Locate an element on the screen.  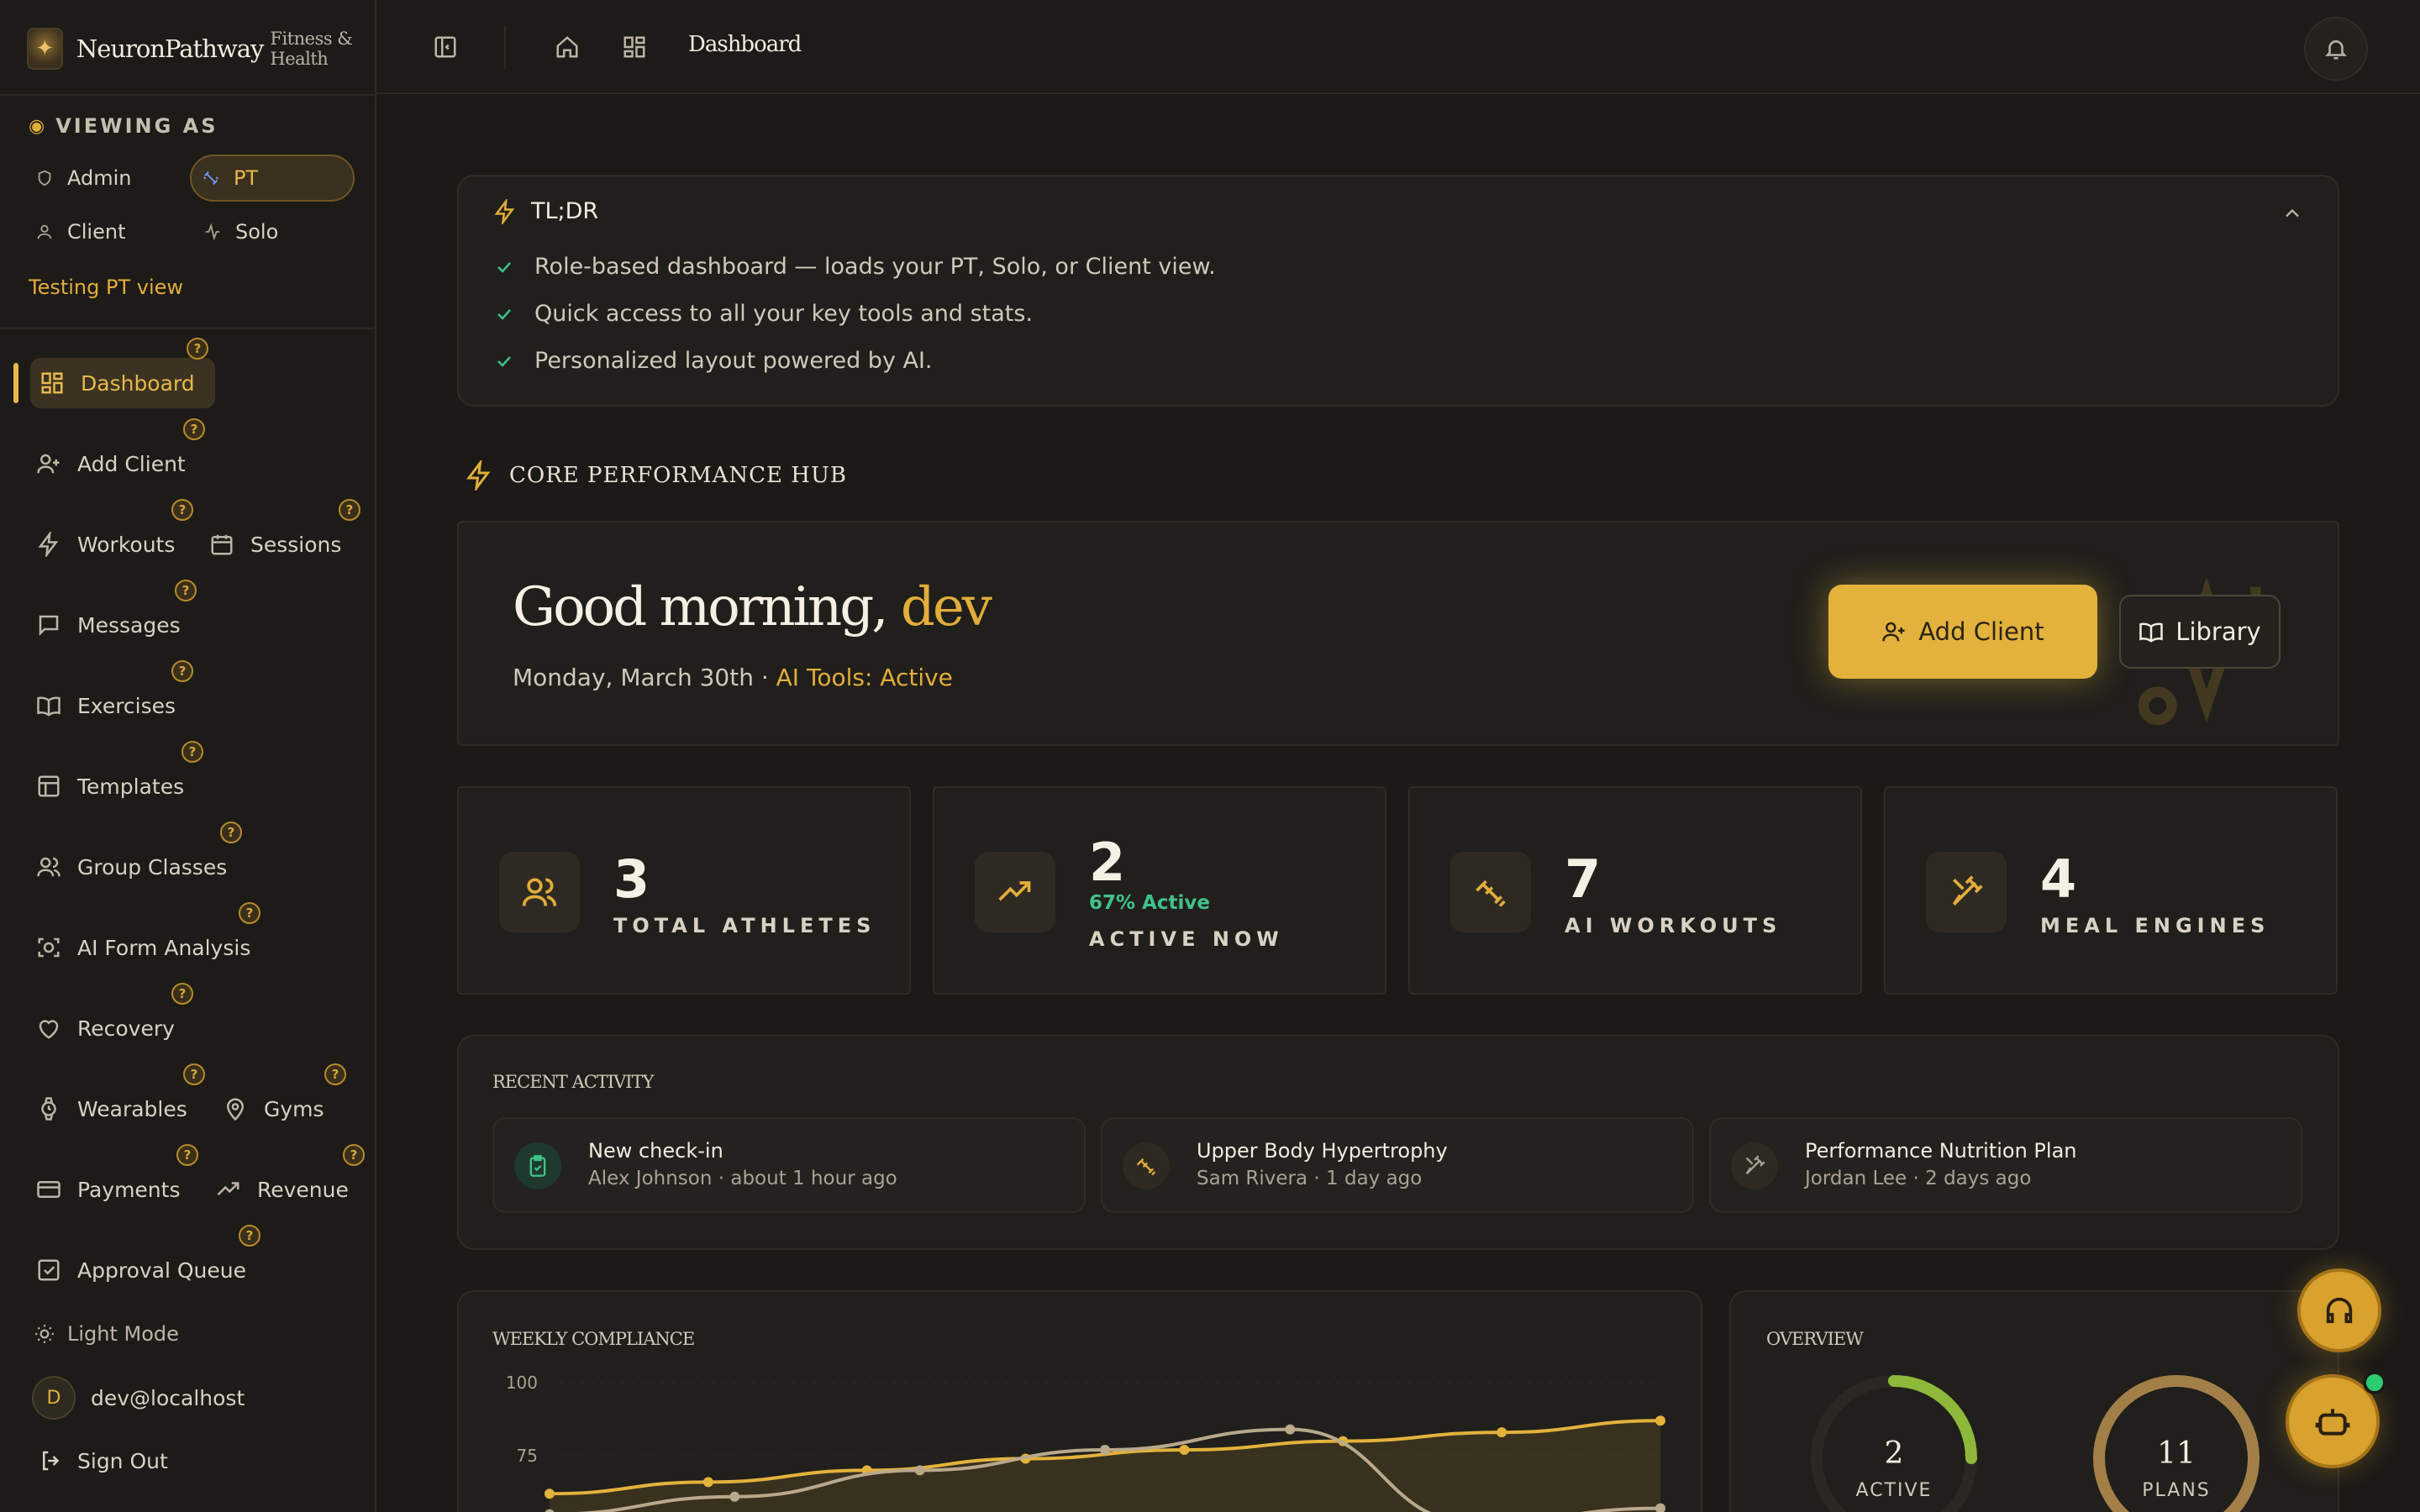
activity-meta: Sam Rivera · 1 day ago is located at coordinates (1310, 1178).